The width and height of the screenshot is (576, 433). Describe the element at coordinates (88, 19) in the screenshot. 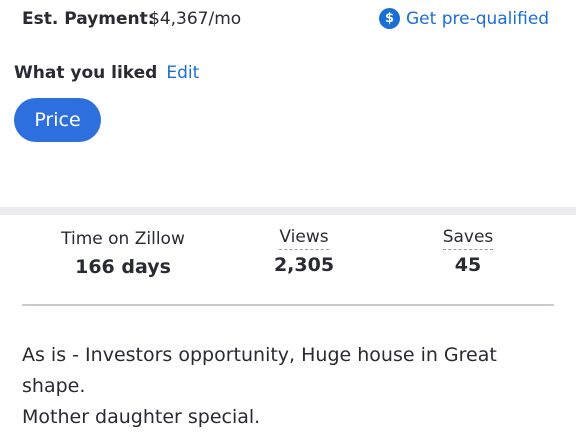

I see `est-payment-label: Est. Payment:` at that location.